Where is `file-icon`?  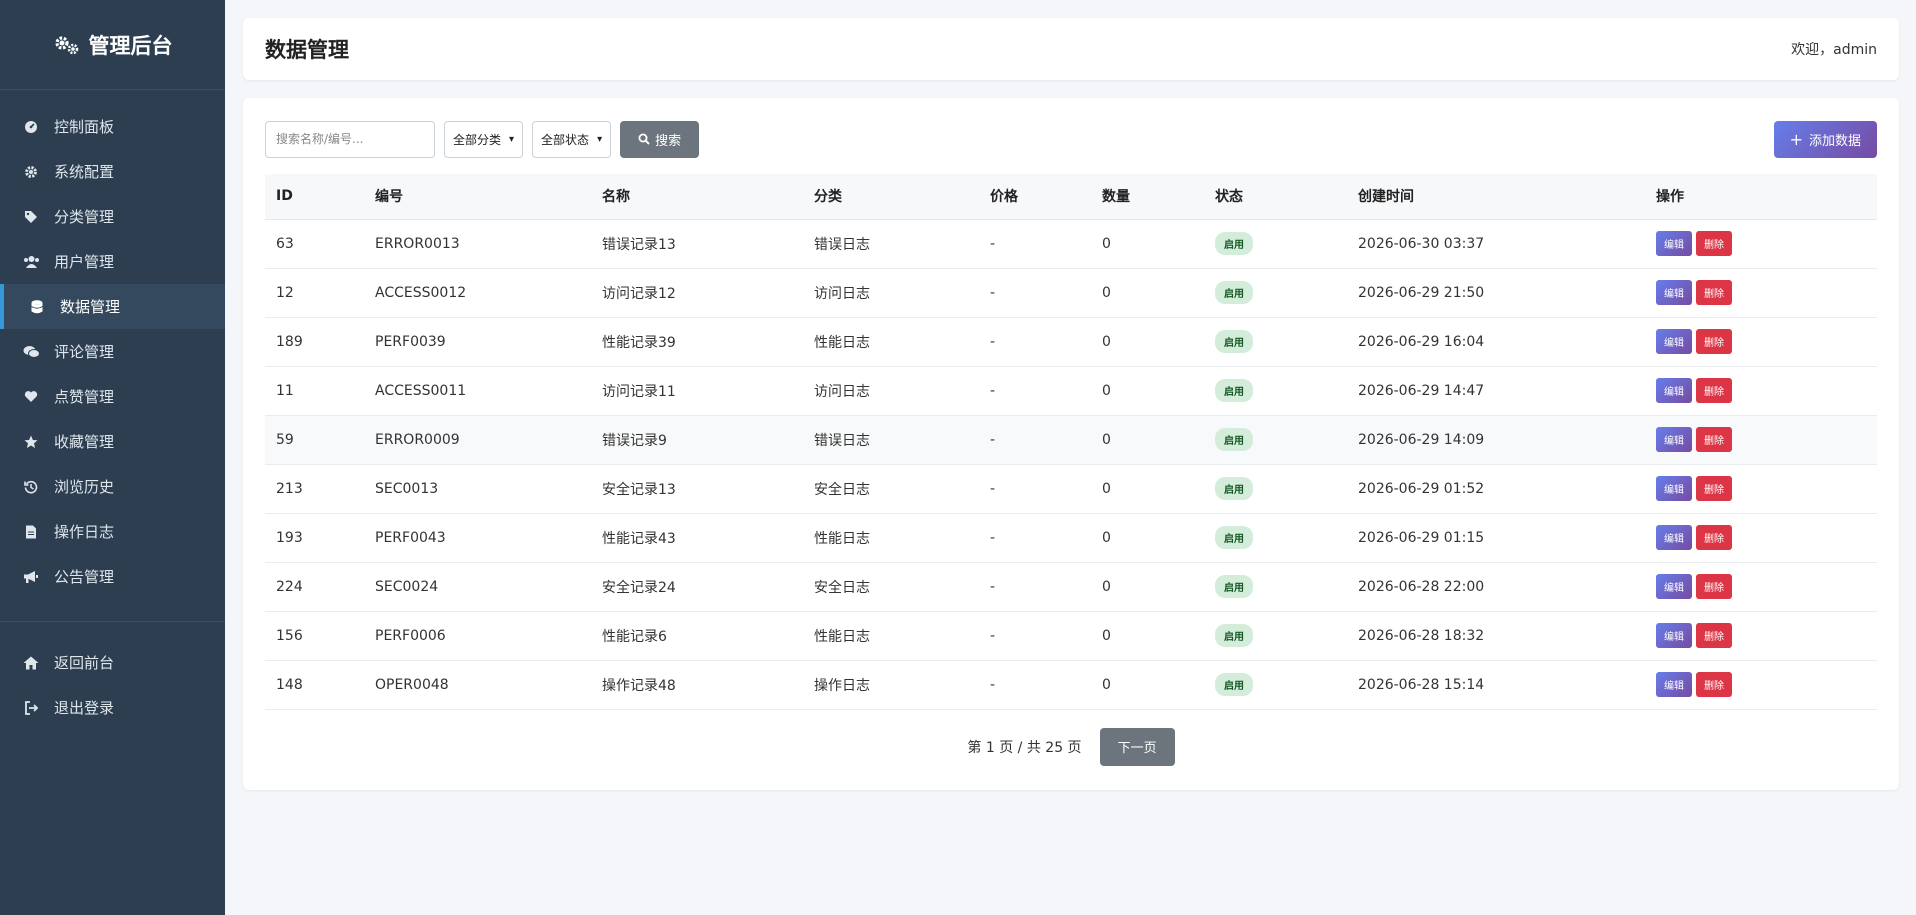
file-icon is located at coordinates (31, 532).